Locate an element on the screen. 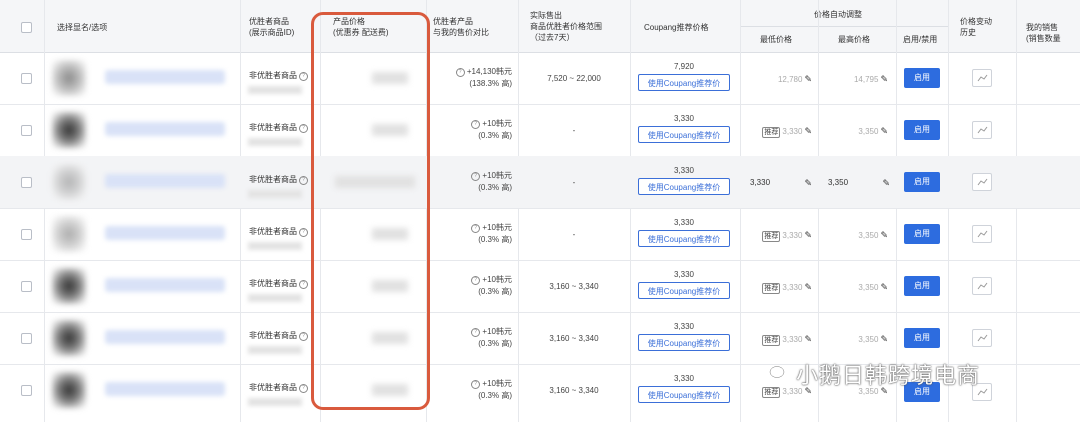  watermark-text: 小鹅日韩跨境电商 is located at coordinates (888, 376).